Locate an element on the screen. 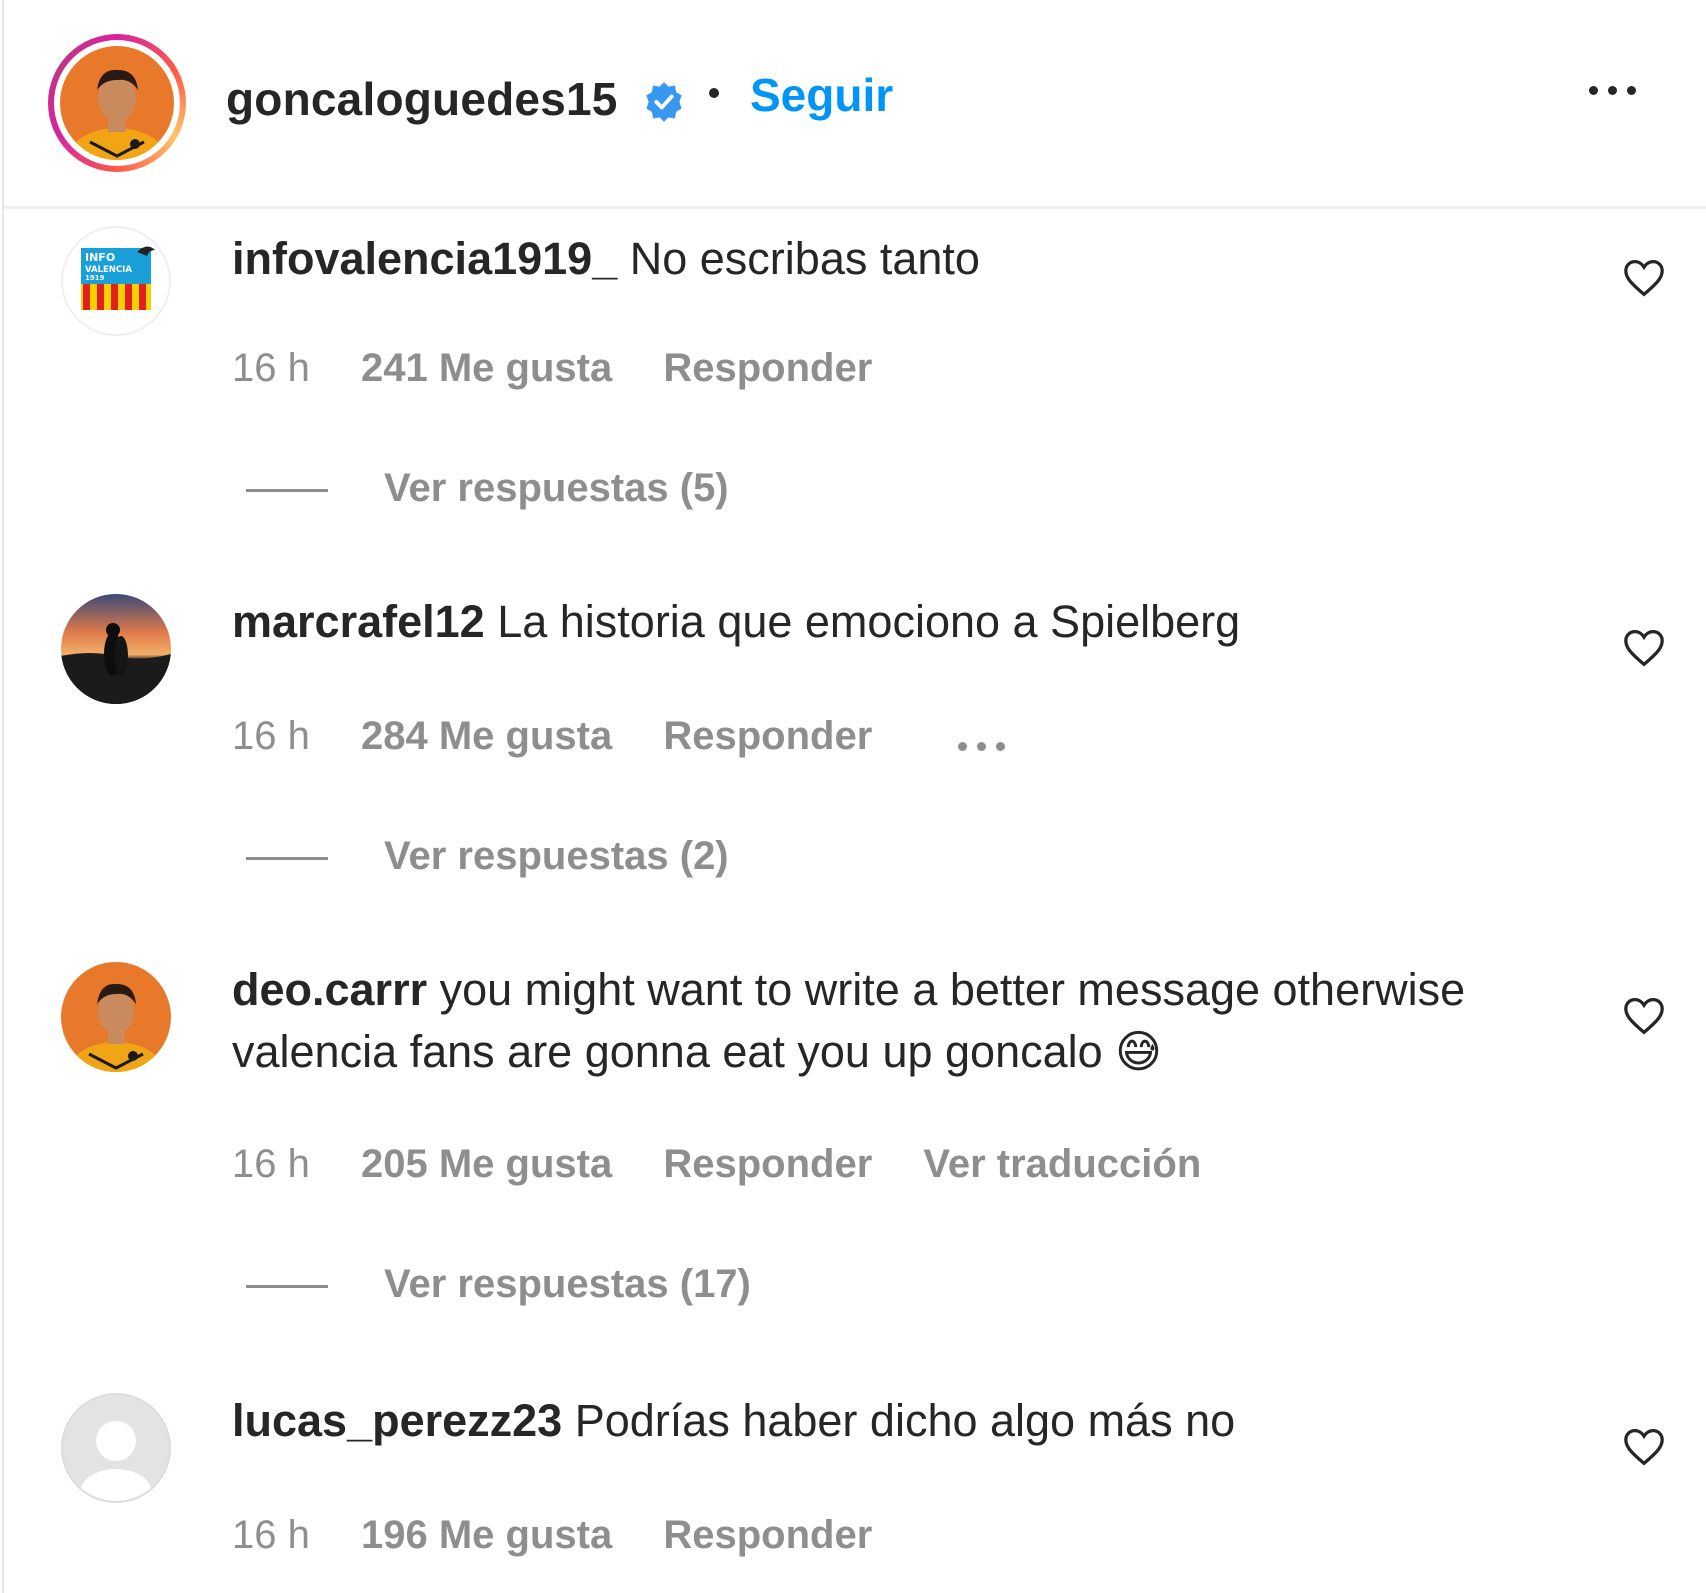 The width and height of the screenshot is (1706, 1593). separator-dot is located at coordinates (714, 93).